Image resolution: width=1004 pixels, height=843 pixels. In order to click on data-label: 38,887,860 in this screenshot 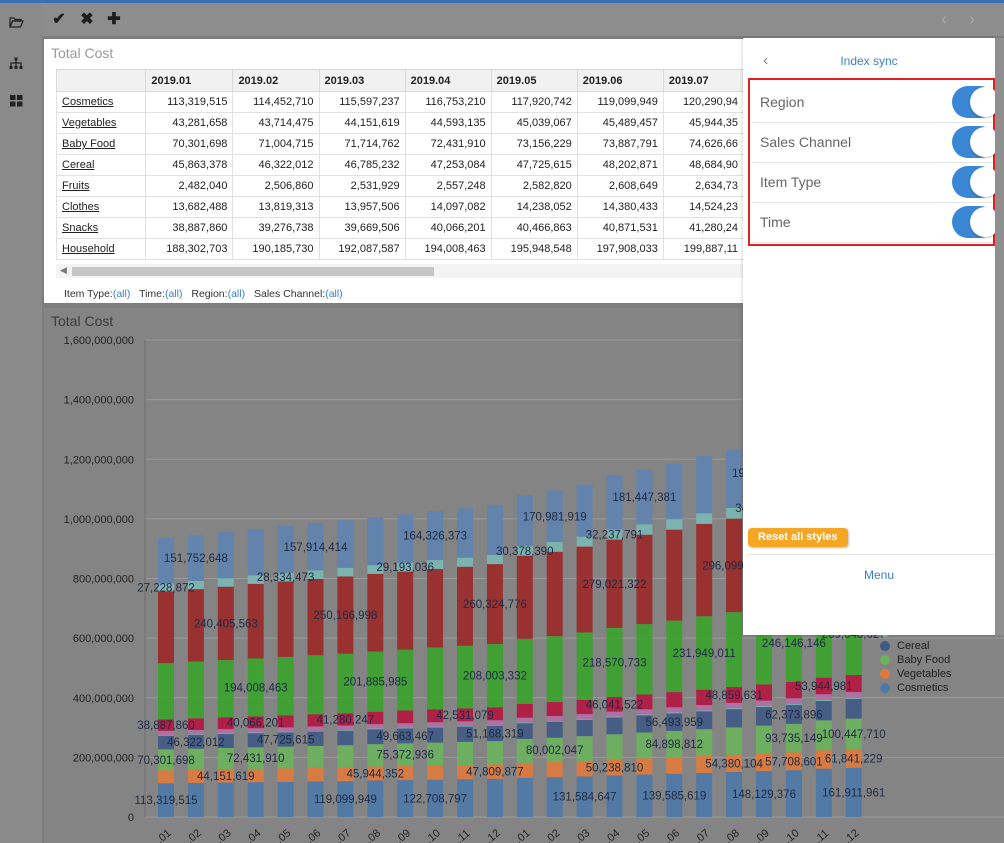, I will do `click(166, 726)`.